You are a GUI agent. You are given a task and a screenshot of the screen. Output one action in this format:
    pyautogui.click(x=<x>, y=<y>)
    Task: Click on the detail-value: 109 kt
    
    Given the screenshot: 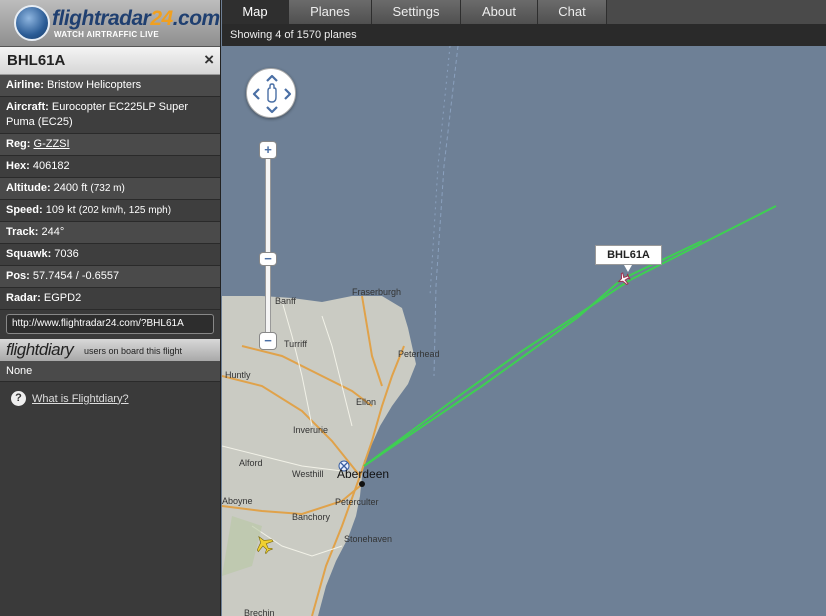 What is the action you would take?
    pyautogui.click(x=60, y=210)
    